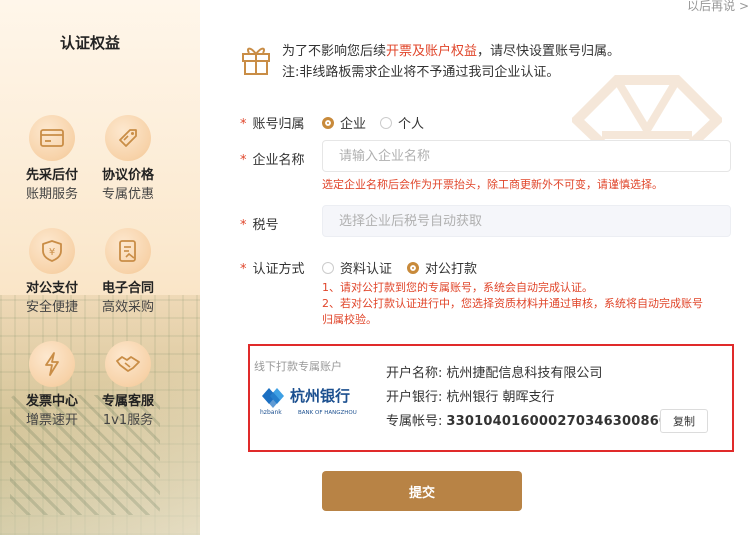 The image size is (755, 535). I want to click on hangzhou-bank-logo: 杭州银行 hzbank BANK OF HANGZHOU, so click(316, 402).